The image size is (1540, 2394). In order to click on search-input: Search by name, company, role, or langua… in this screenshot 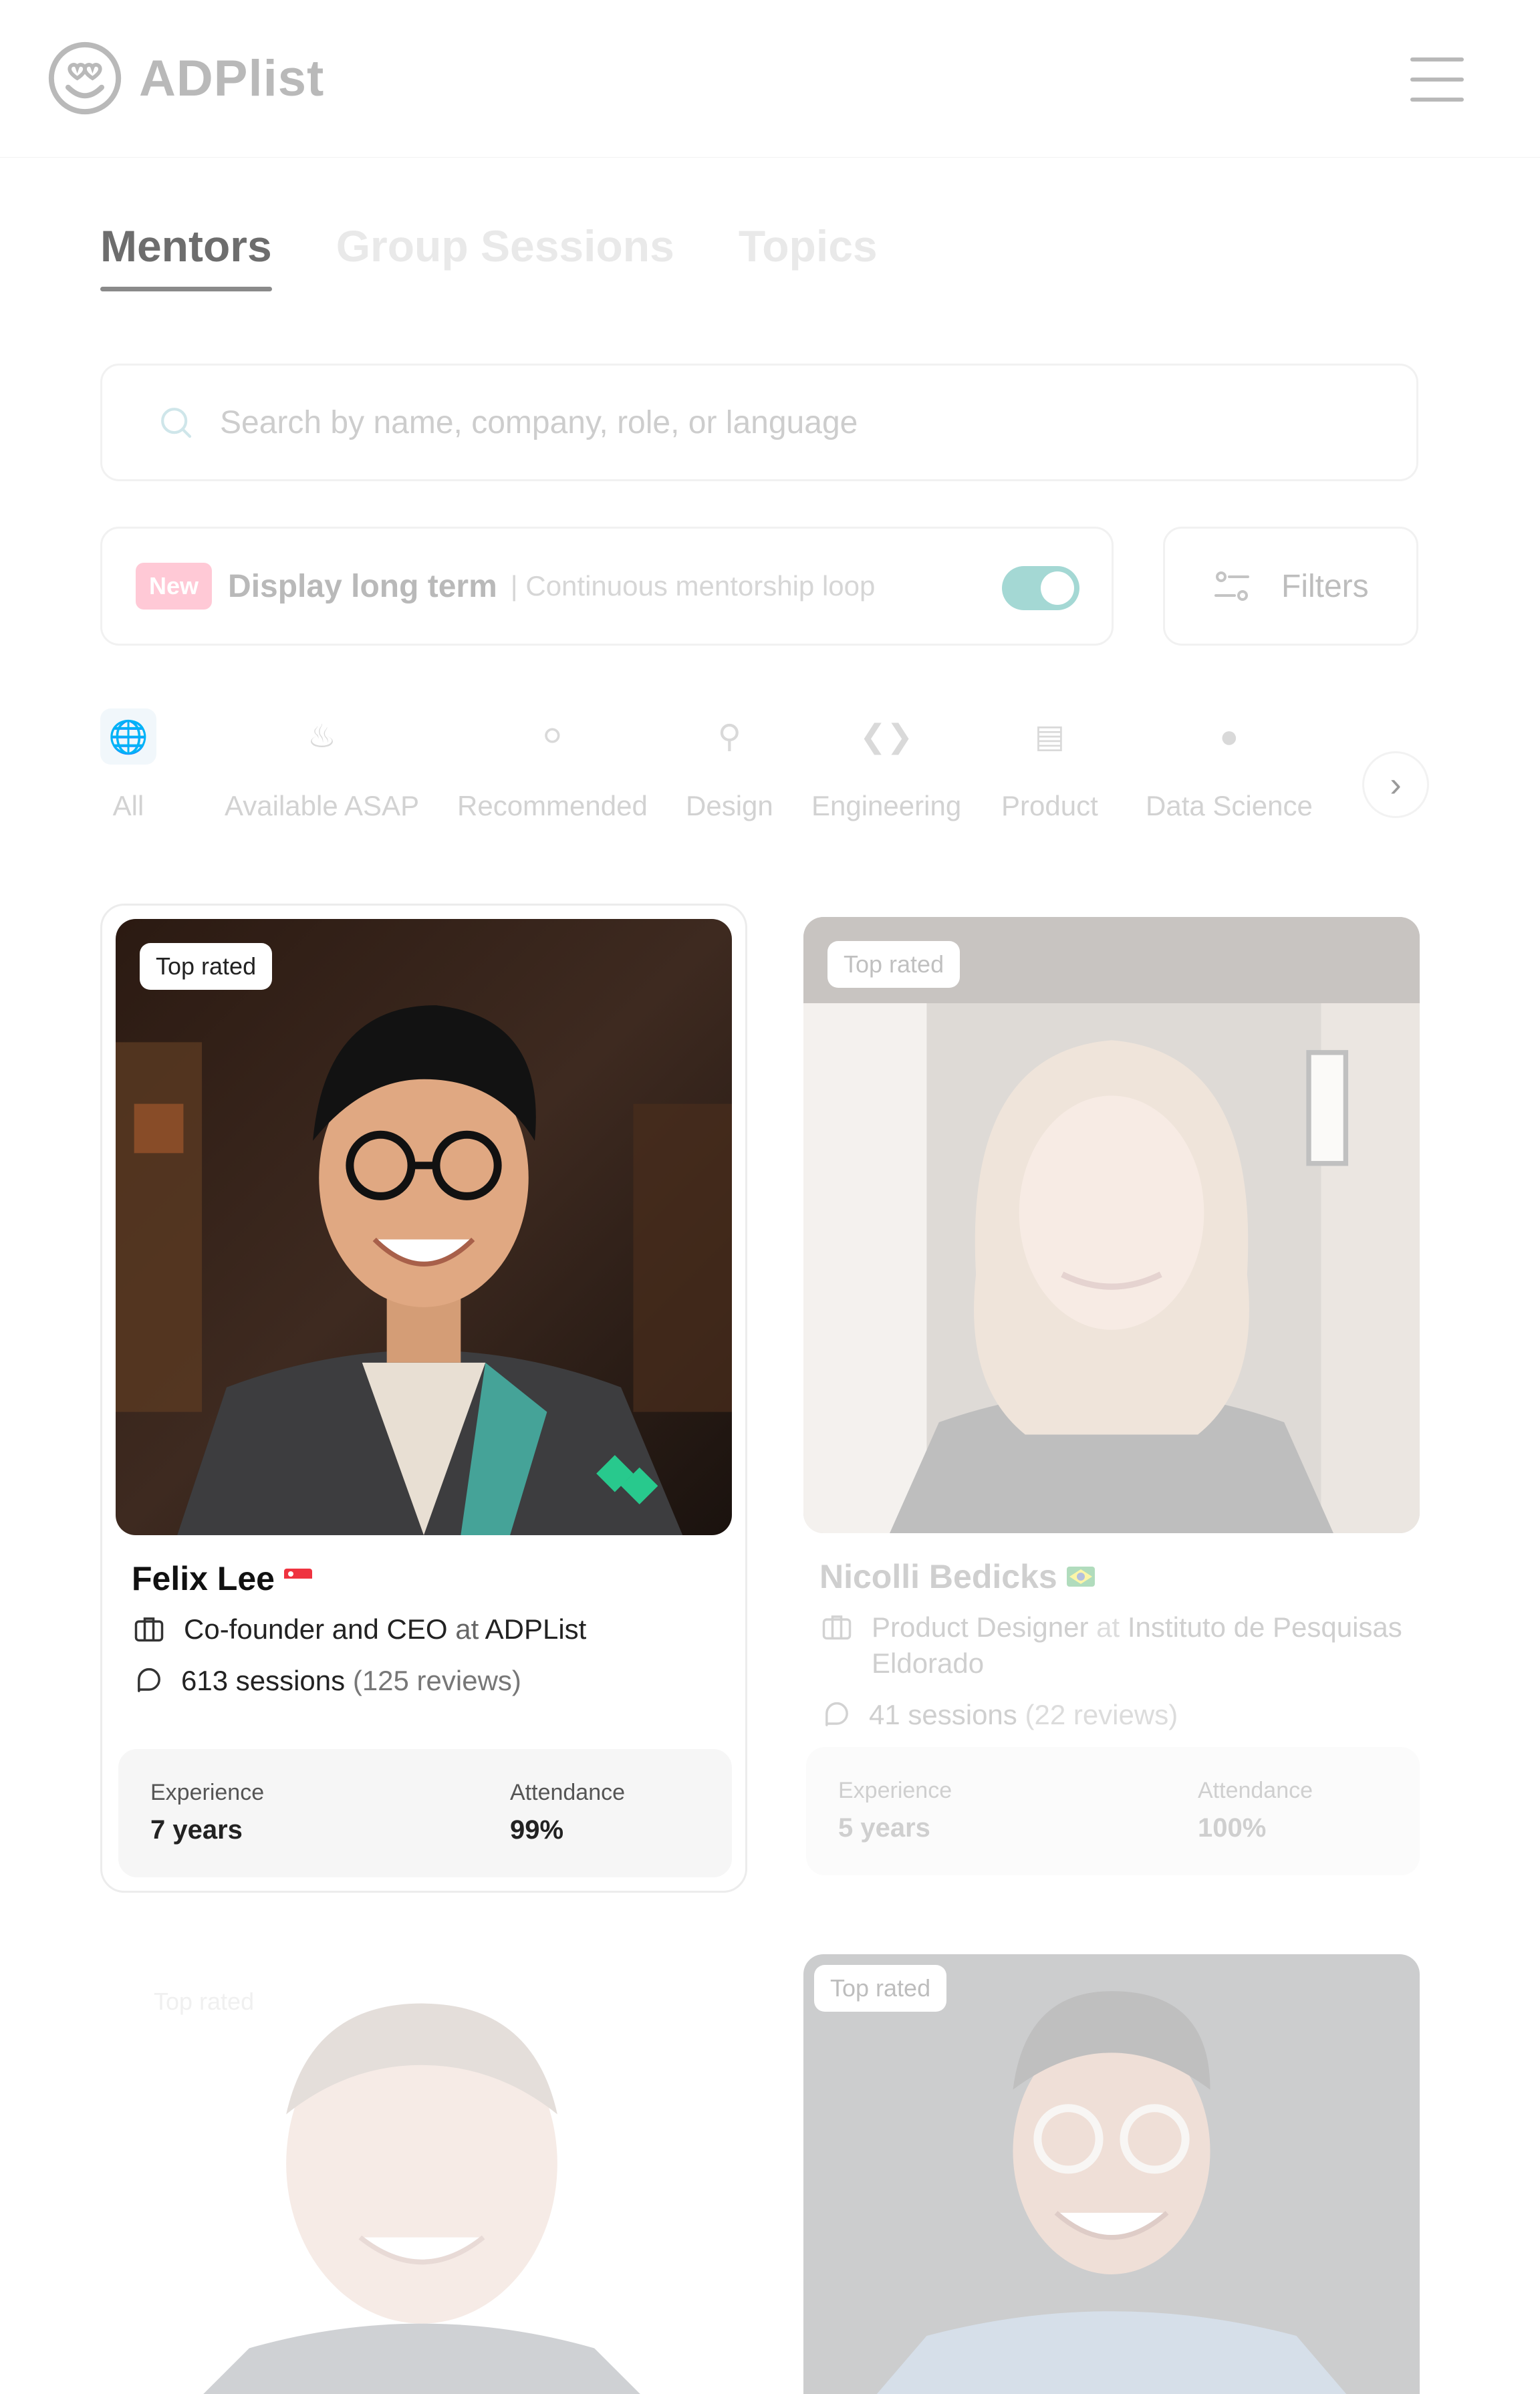, I will do `click(759, 422)`.